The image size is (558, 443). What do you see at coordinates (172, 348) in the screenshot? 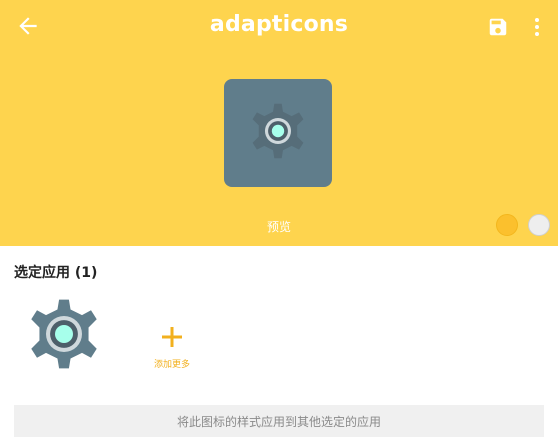
I see `add-more-button: 添加更多` at bounding box center [172, 348].